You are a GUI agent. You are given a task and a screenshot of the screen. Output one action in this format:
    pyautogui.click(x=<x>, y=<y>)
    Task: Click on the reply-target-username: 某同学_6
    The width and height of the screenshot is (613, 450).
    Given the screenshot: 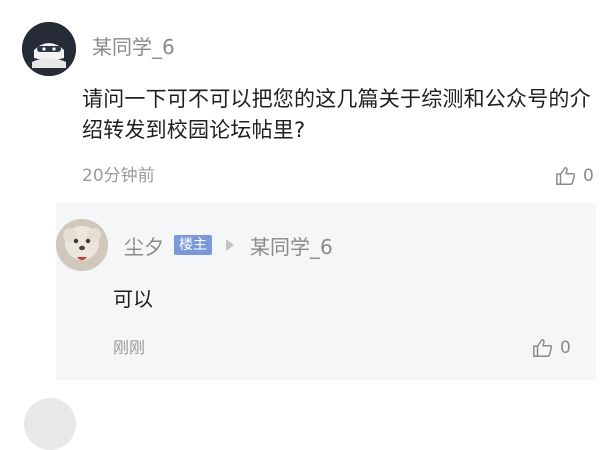 What is the action you would take?
    pyautogui.click(x=291, y=245)
    